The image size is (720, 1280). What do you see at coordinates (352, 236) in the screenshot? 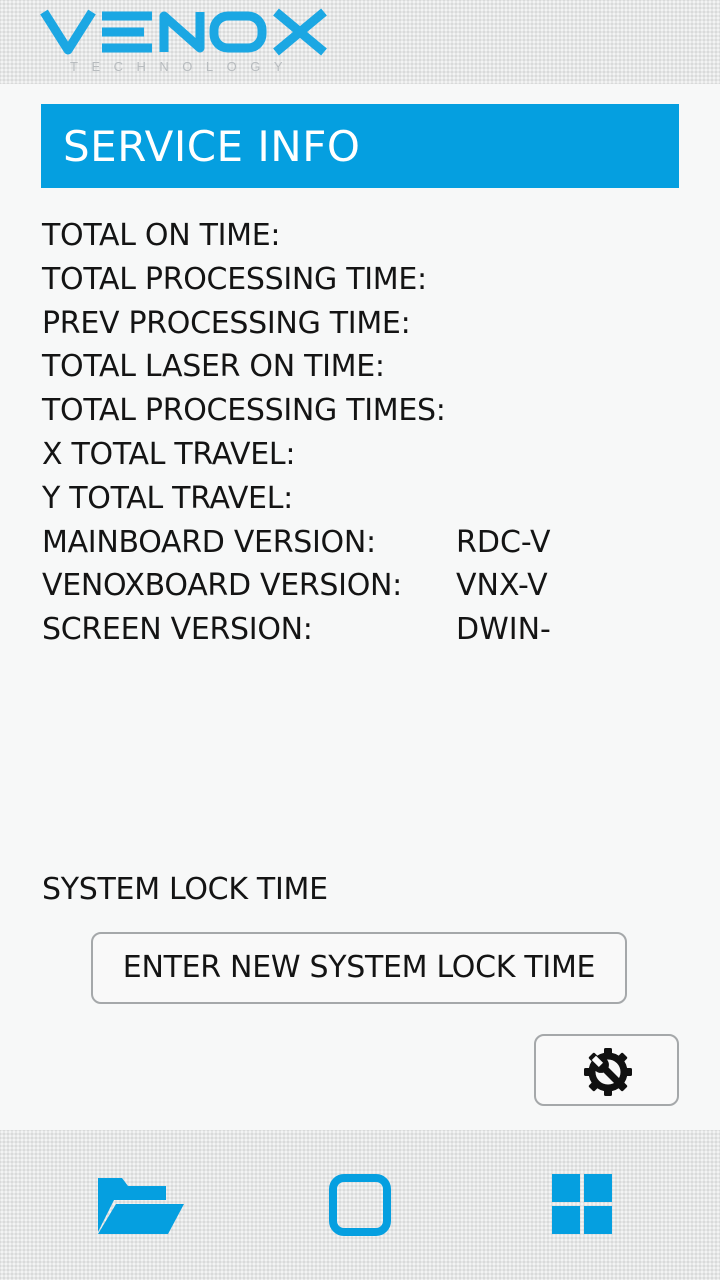
I see `info-row-total-on-time: TOTAL ON TIME:` at bounding box center [352, 236].